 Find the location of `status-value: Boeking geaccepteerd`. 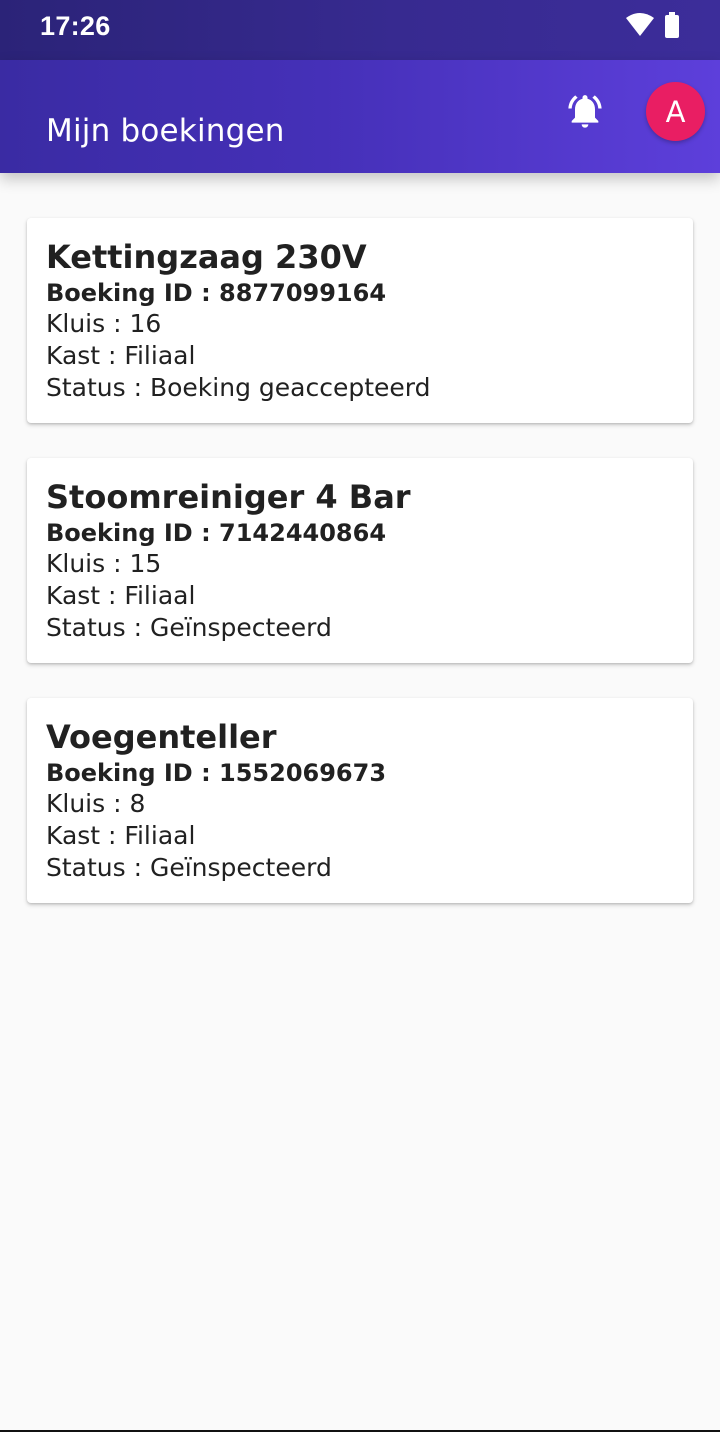

status-value: Boeking geaccepteerd is located at coordinates (290, 387).